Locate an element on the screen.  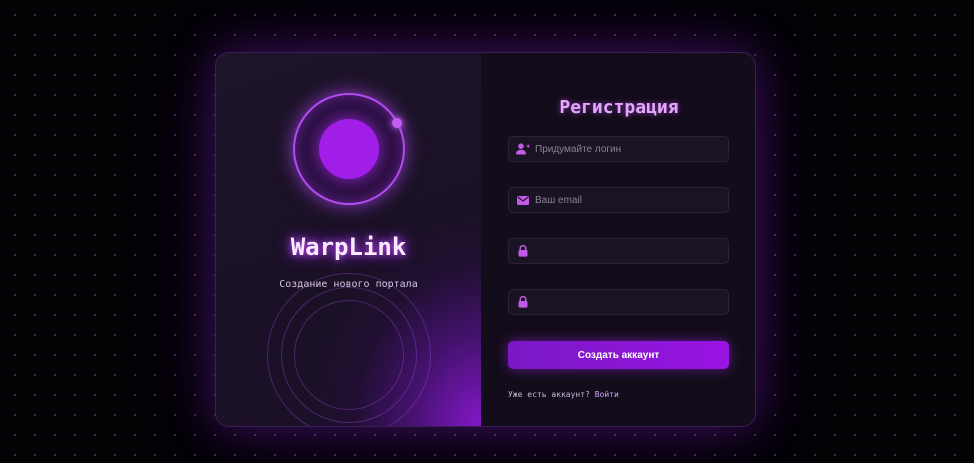
portal-logo-icon is located at coordinates (349, 149).